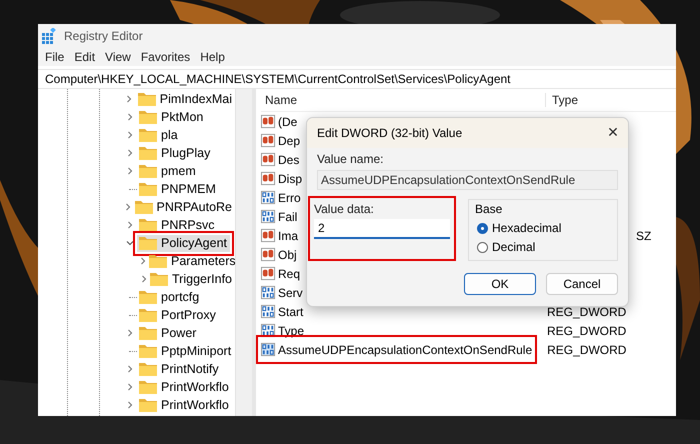 The image size is (700, 444). What do you see at coordinates (103, 36) in the screenshot?
I see `window-title: Registry Editor` at bounding box center [103, 36].